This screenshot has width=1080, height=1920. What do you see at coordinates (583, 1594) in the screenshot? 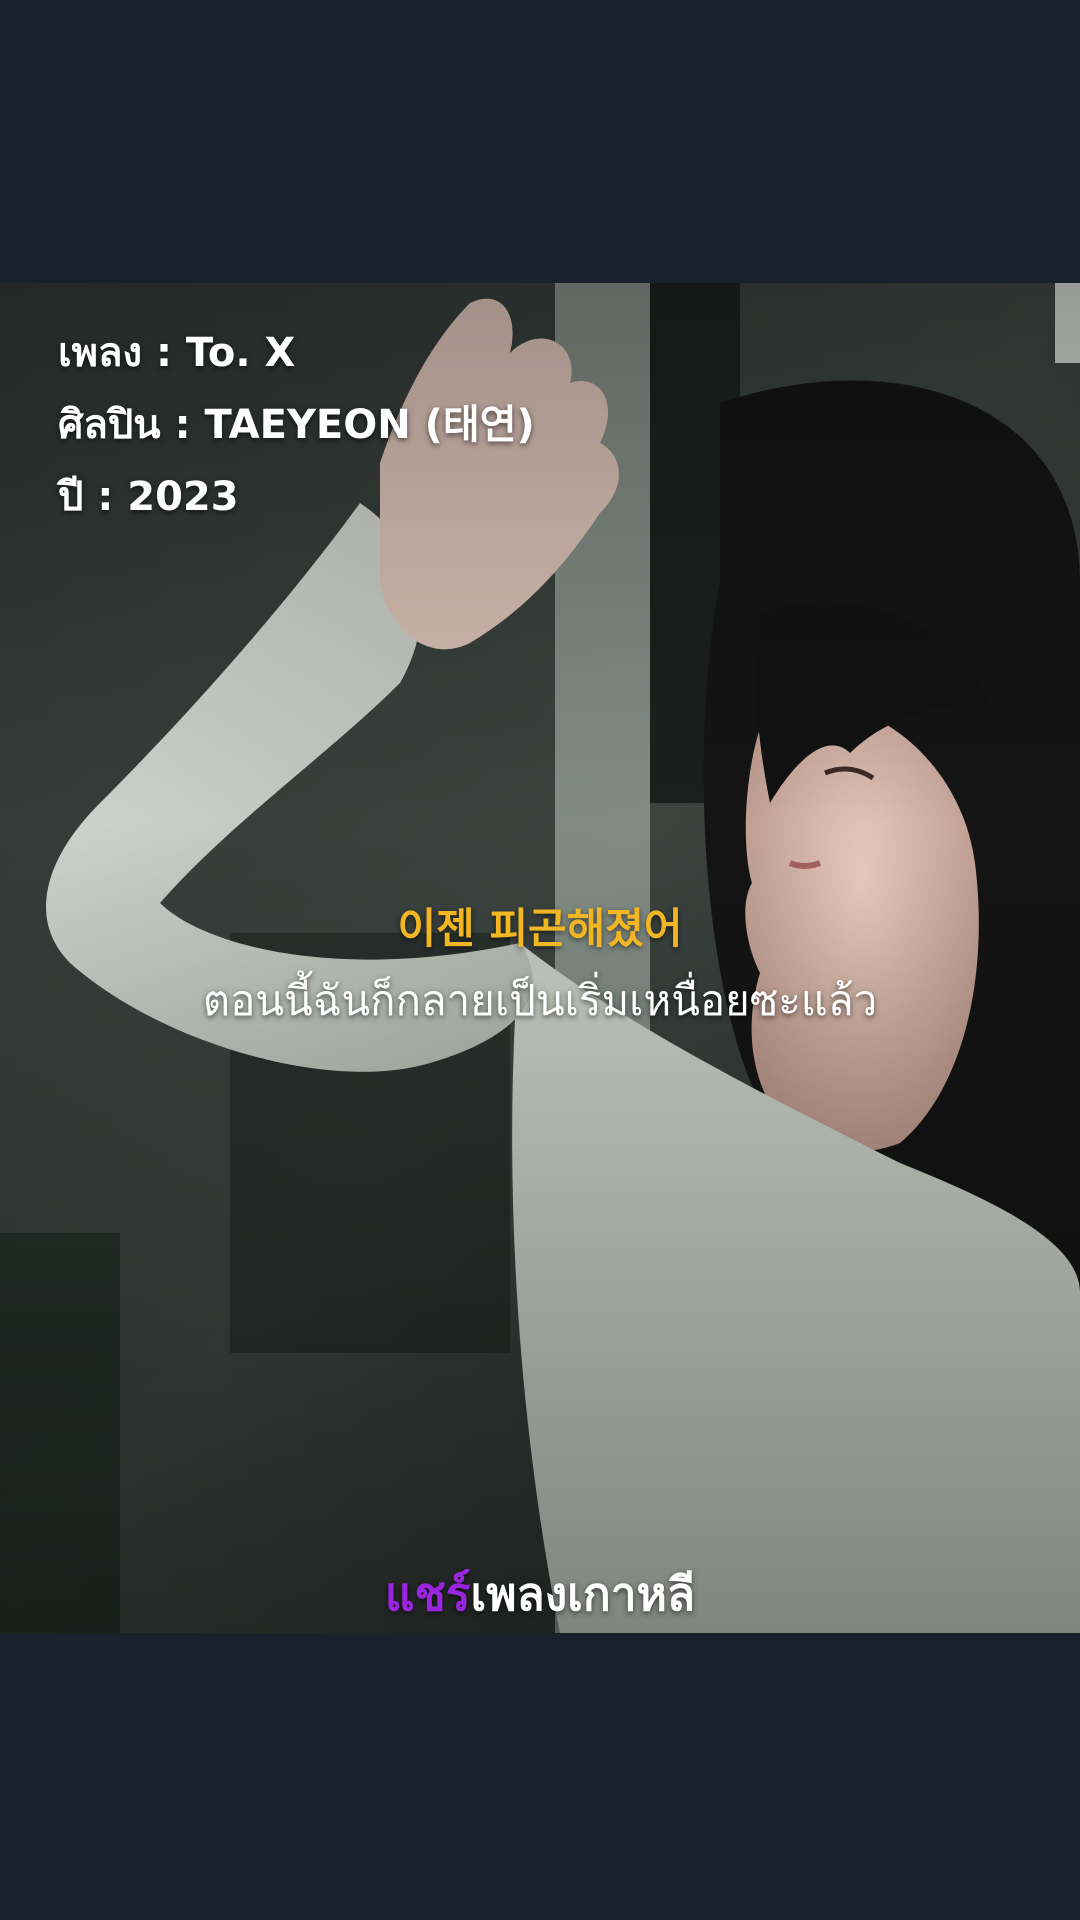
I see `watermark-text: เพลงเกาหลี` at bounding box center [583, 1594].